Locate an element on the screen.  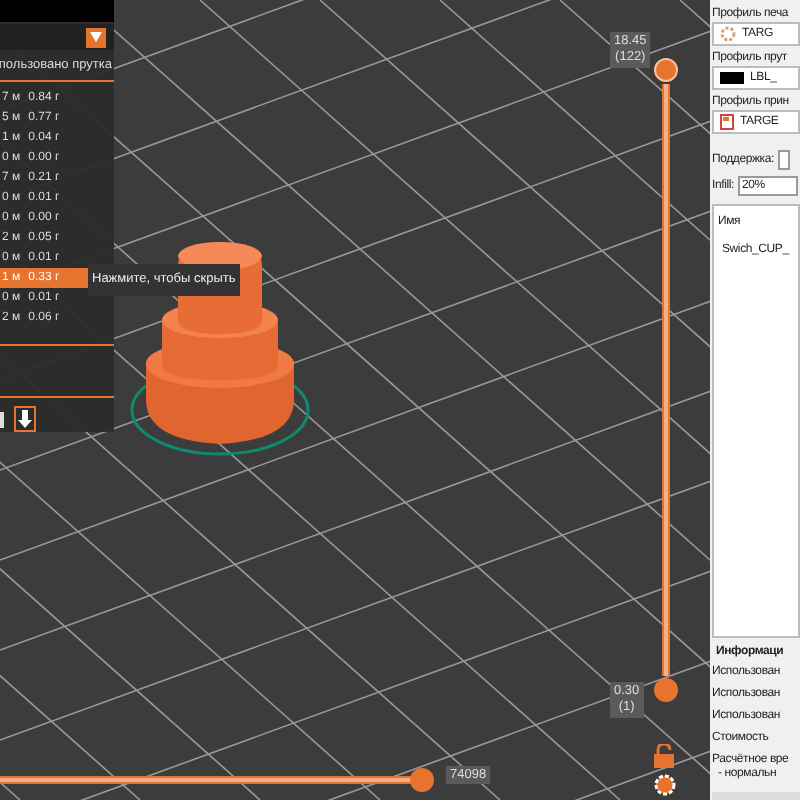
caret-icon is located at coordinates (96, 37).